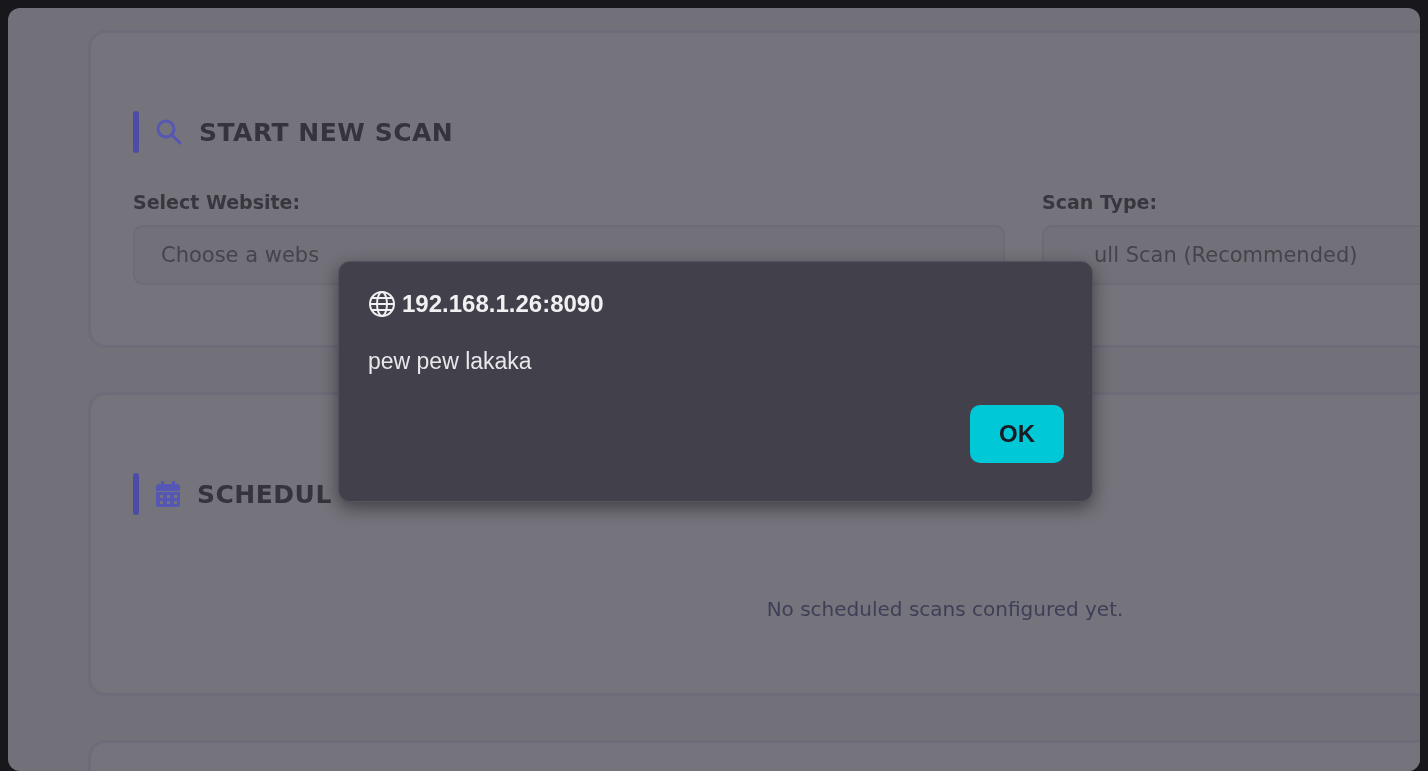  Describe the element at coordinates (1100, 202) in the screenshot. I see `field-label: Scan Type:` at that location.